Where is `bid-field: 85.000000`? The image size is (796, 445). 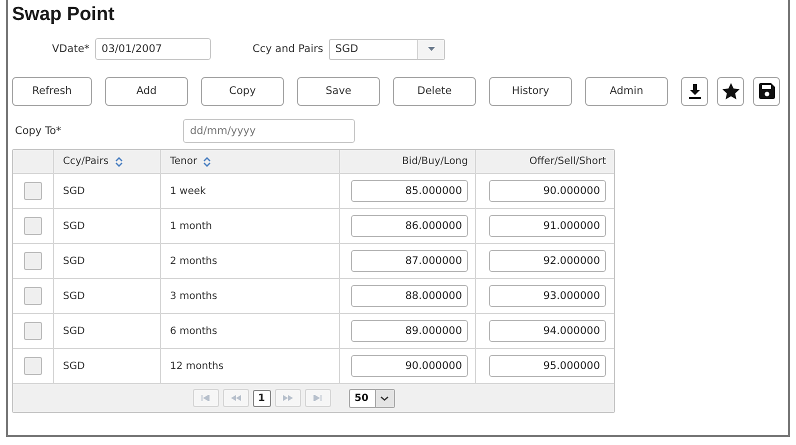
bid-field: 85.000000 is located at coordinates (409, 191).